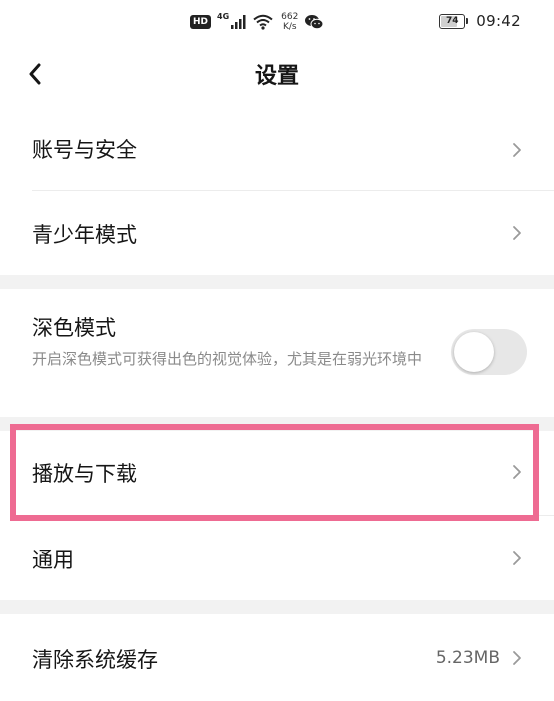  Describe the element at coordinates (474, 352) in the screenshot. I see `toggle-knob` at that location.